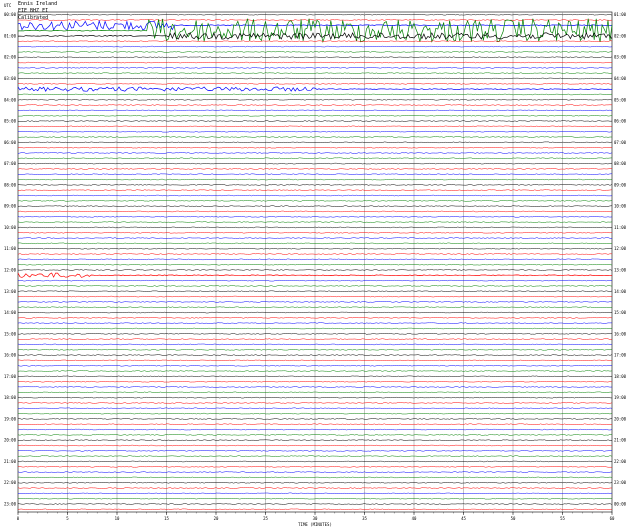  Describe the element at coordinates (414, 518) in the screenshot. I see `minute-tick-label: 40` at that location.